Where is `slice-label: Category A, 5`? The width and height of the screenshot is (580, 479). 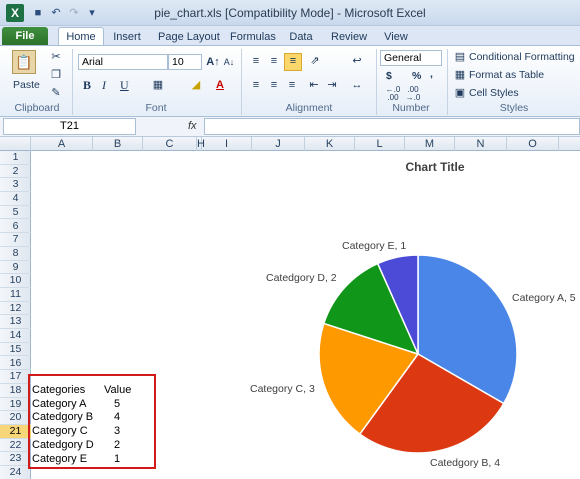
slice-label: Category A, 5 is located at coordinates (544, 298).